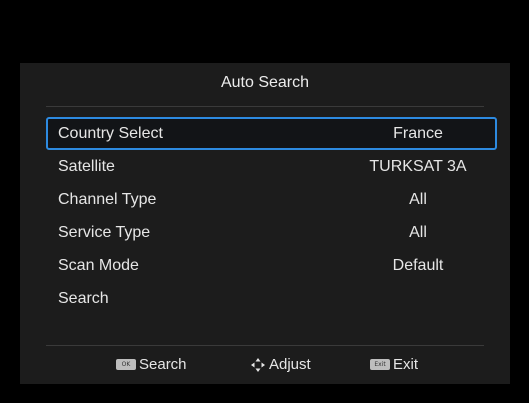 The width and height of the screenshot is (529, 403). I want to click on adjust-hint: Adjust, so click(280, 364).